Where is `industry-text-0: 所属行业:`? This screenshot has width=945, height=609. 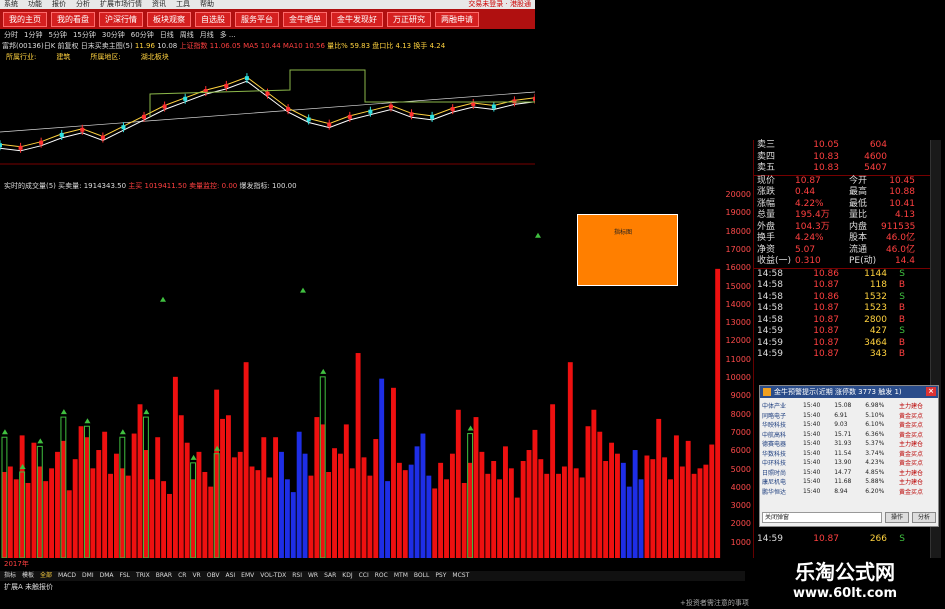 industry-text-0: 所属行业: is located at coordinates (21, 57).